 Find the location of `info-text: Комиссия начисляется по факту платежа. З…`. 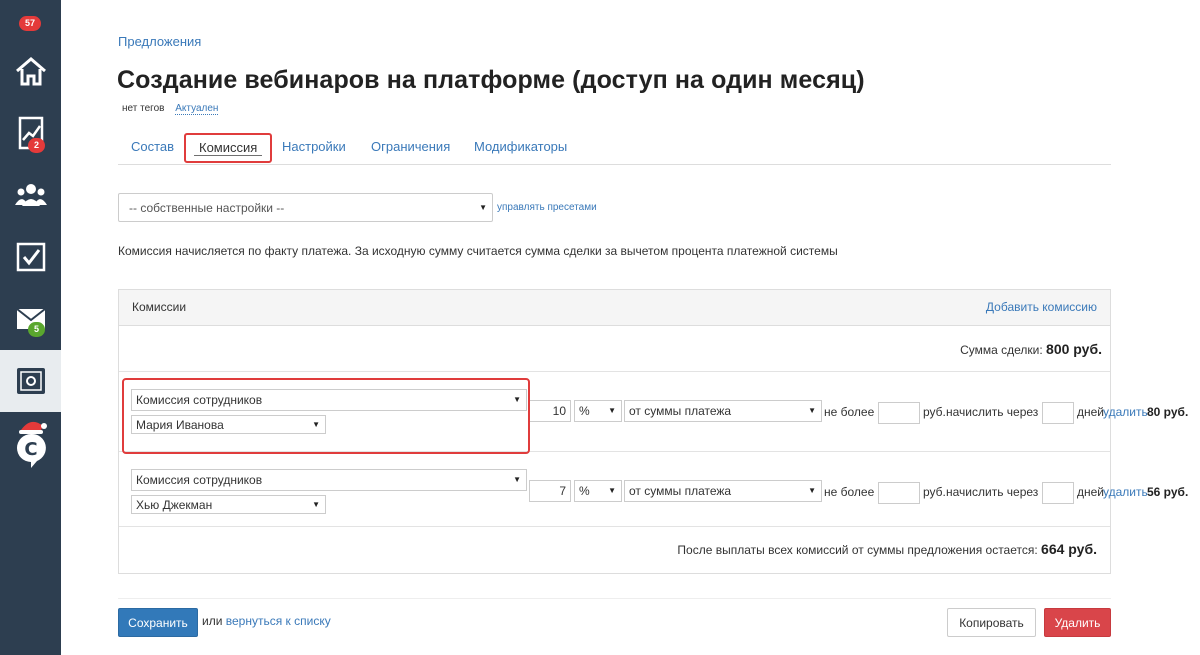

info-text: Комиссия начисляется по факту платежа. З… is located at coordinates (478, 251).